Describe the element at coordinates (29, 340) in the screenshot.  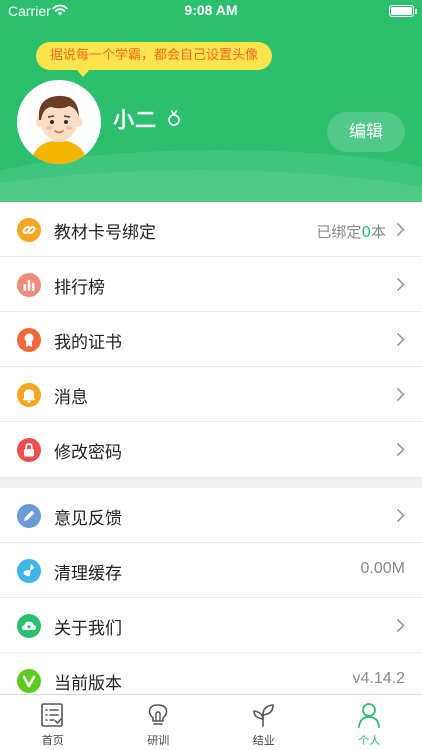
I see `award-icon` at that location.